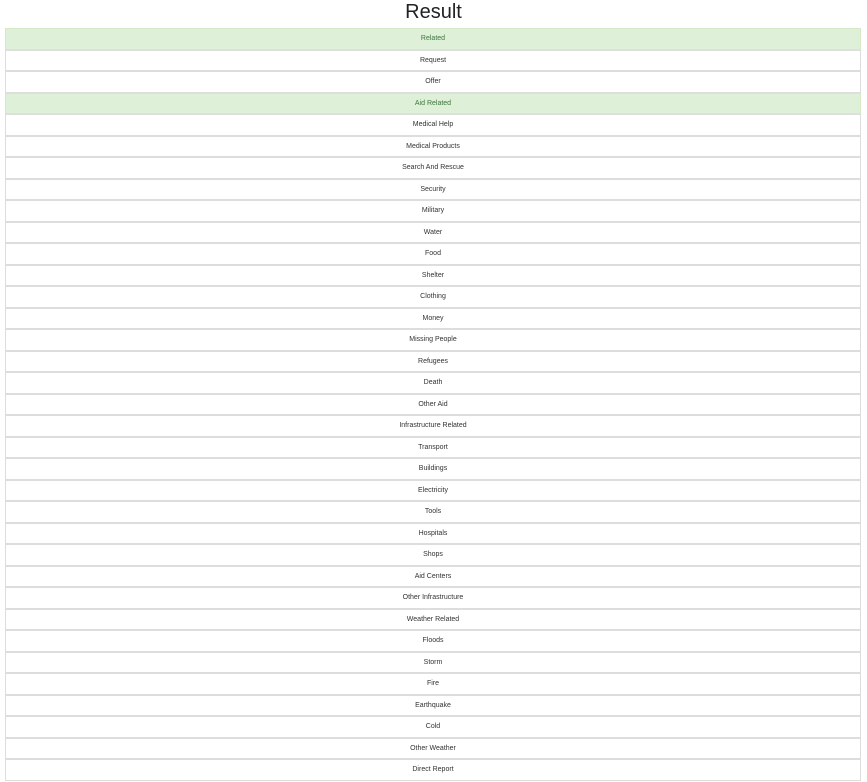  What do you see at coordinates (433, 748) in the screenshot?
I see `result-item: Other Weather` at bounding box center [433, 748].